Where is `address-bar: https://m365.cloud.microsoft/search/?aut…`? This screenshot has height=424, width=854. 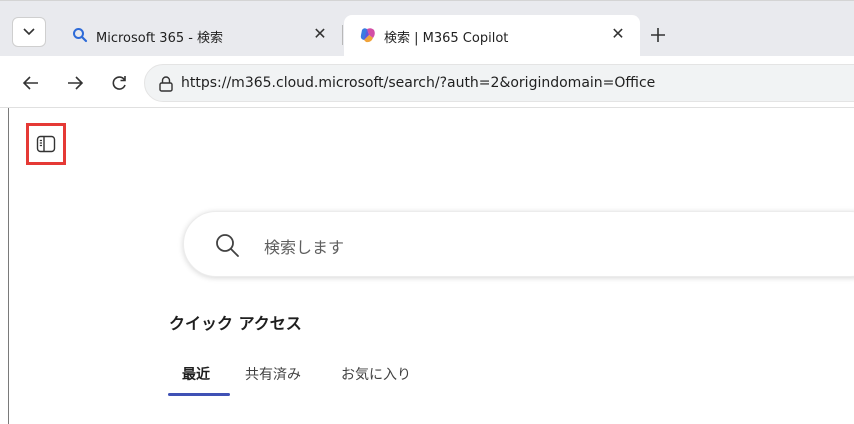
address-bar: https://m365.cloud.microsoft/search/?aut… is located at coordinates (499, 83).